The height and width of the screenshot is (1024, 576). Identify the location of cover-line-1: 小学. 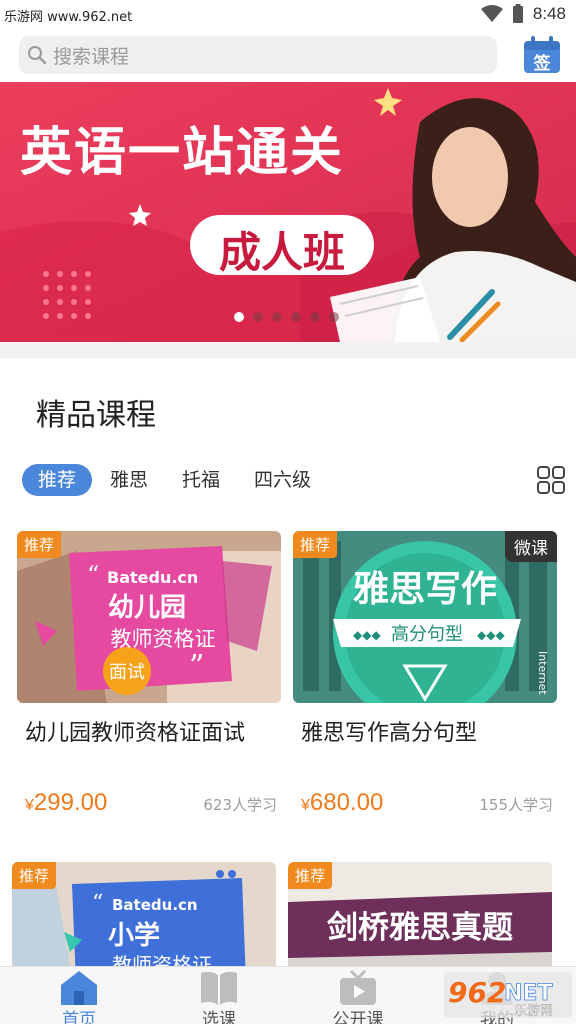
(134, 935).